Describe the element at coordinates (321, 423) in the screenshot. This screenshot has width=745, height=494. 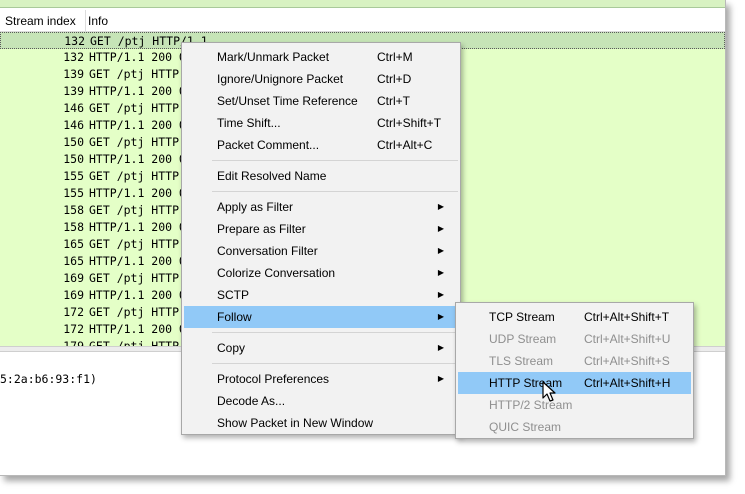
I see `menu-item-show-packet-new-window: Show Packet in New Window` at that location.